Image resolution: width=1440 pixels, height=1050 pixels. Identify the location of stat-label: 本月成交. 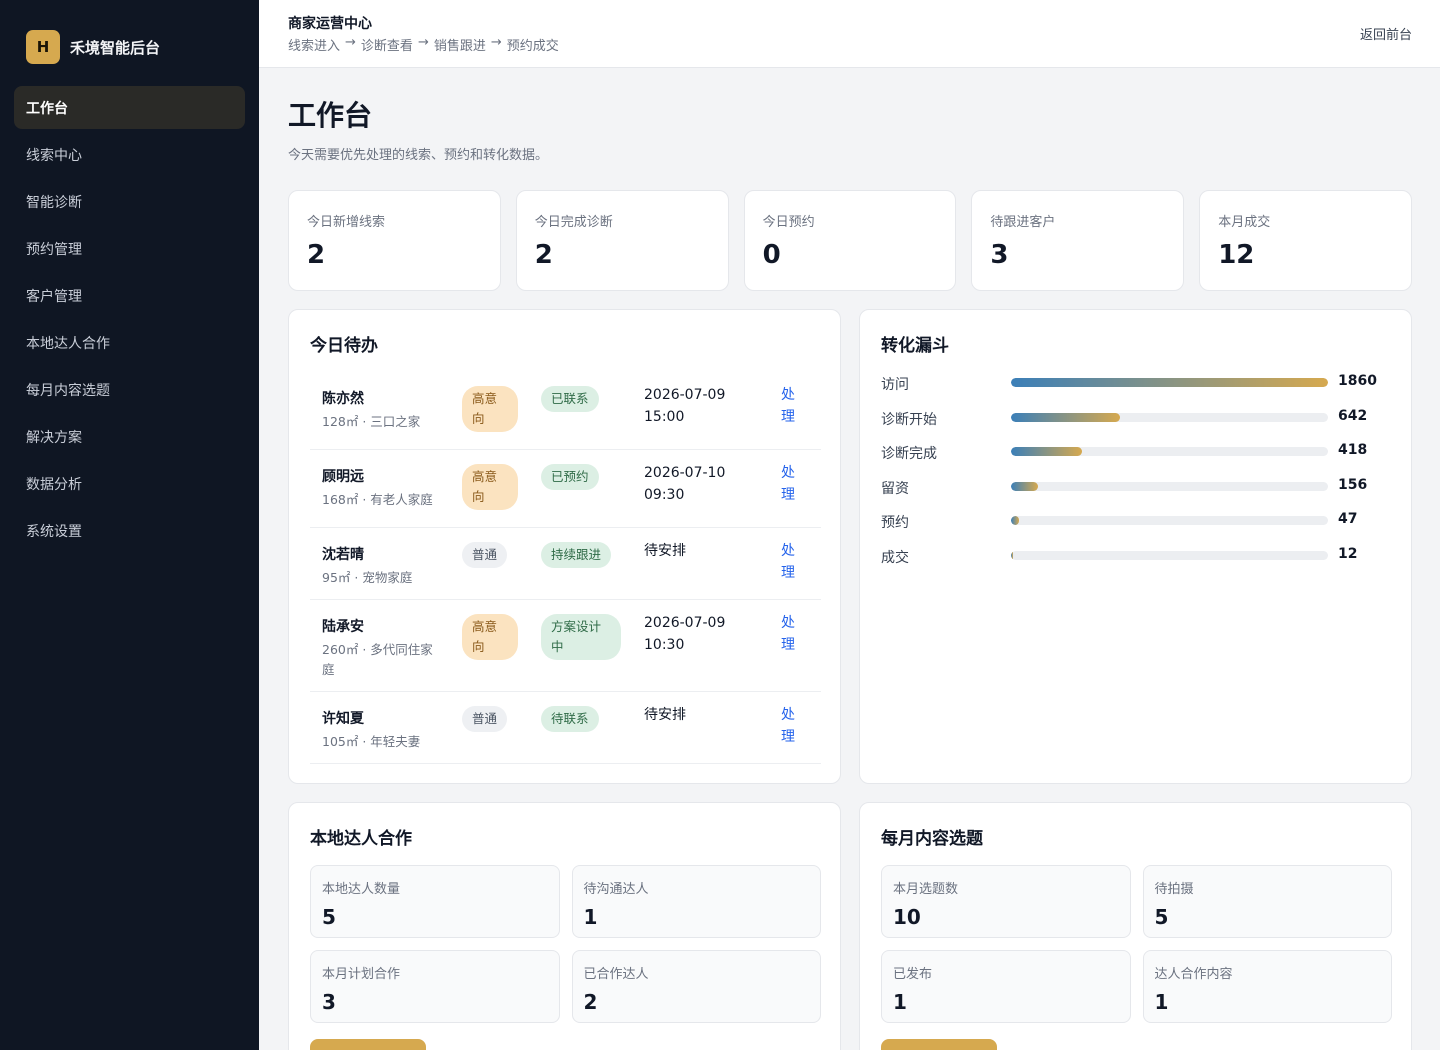
(1244, 222).